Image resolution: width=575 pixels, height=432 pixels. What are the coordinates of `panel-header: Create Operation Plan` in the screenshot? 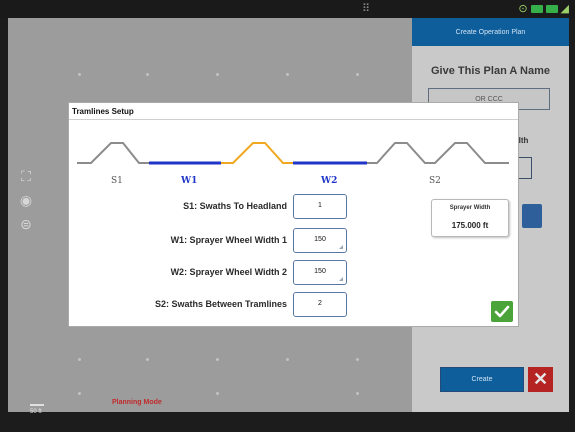 It's located at (490, 32).